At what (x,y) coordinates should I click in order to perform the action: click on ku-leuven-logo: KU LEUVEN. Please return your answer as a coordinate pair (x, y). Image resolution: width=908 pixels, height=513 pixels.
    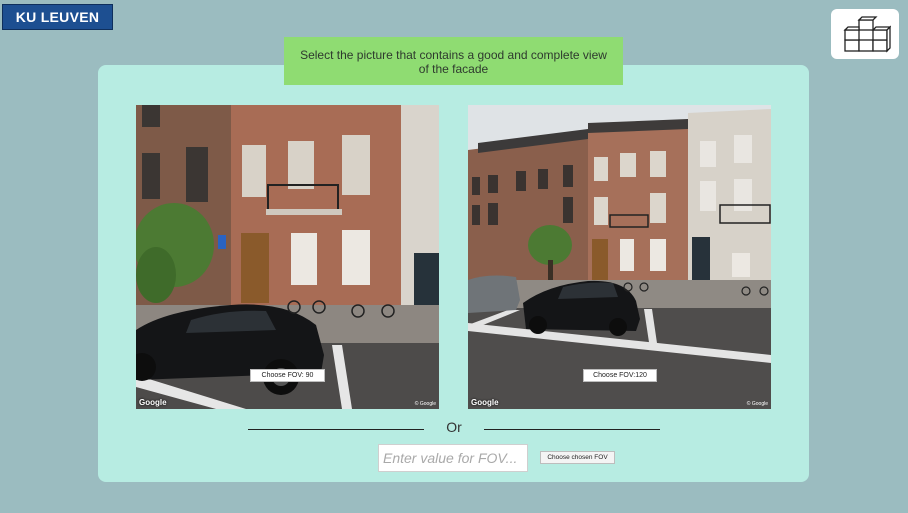
    Looking at the image, I should click on (57, 17).